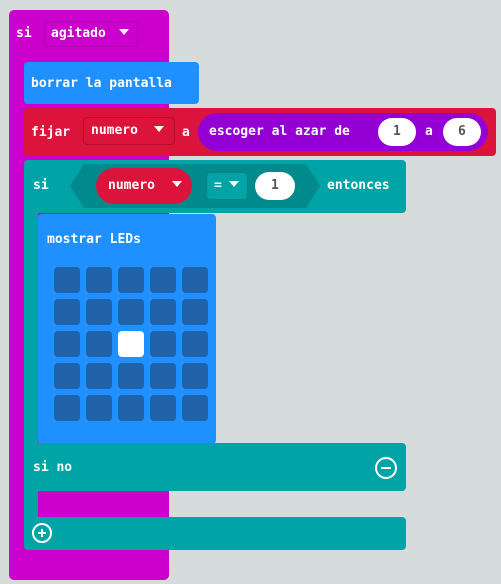 The image size is (501, 584). What do you see at coordinates (94, 239) in the screenshot?
I see `show-leds-label: mostrar LEDs` at bounding box center [94, 239].